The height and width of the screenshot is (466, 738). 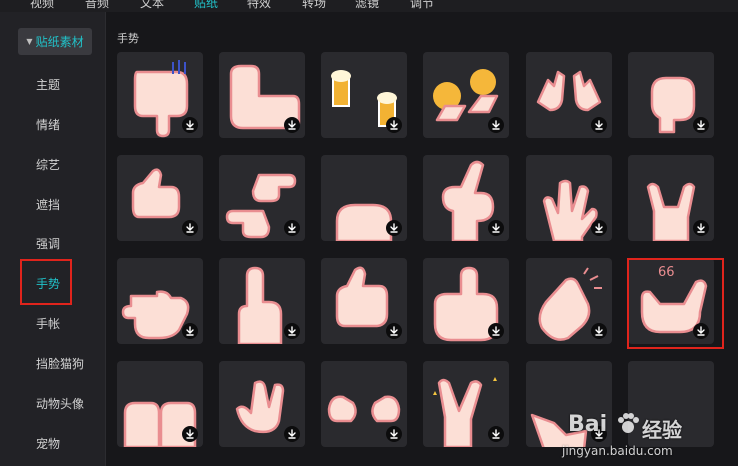 What do you see at coordinates (52, 444) in the screenshot?
I see `sidebar-item-pets: 宠物` at bounding box center [52, 444].